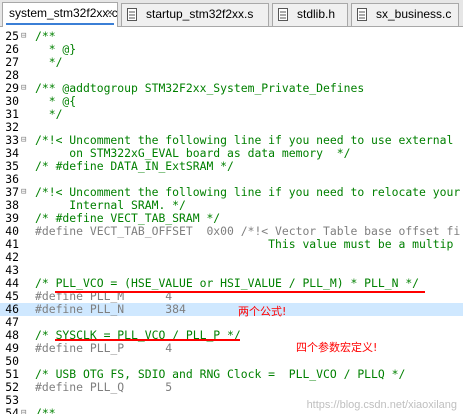  I want to click on tab-system-stm32f2xx: system_stm32f2xx.c ×, so click(60, 14).